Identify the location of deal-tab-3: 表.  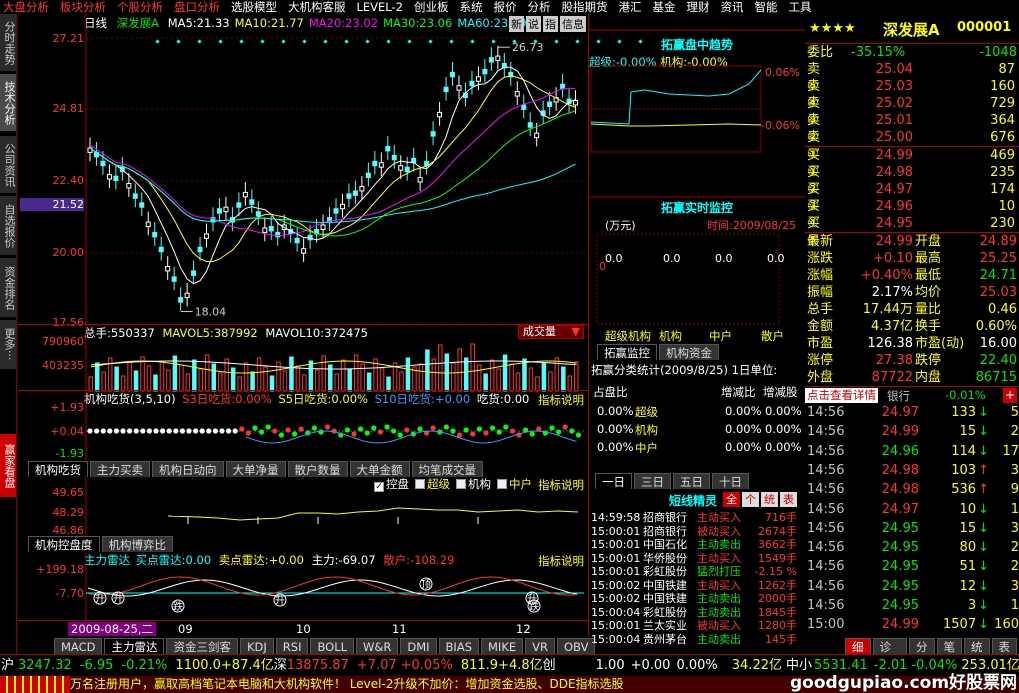
(788, 499).